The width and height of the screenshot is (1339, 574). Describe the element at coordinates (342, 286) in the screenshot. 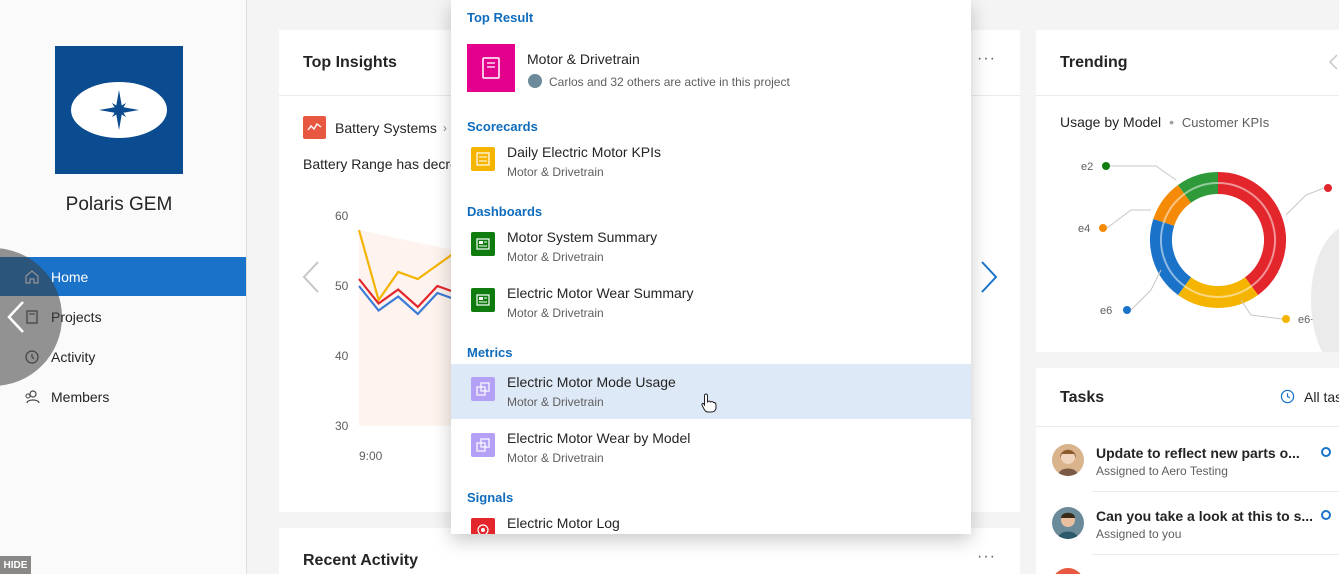

I see `y-tick-label: 50` at that location.